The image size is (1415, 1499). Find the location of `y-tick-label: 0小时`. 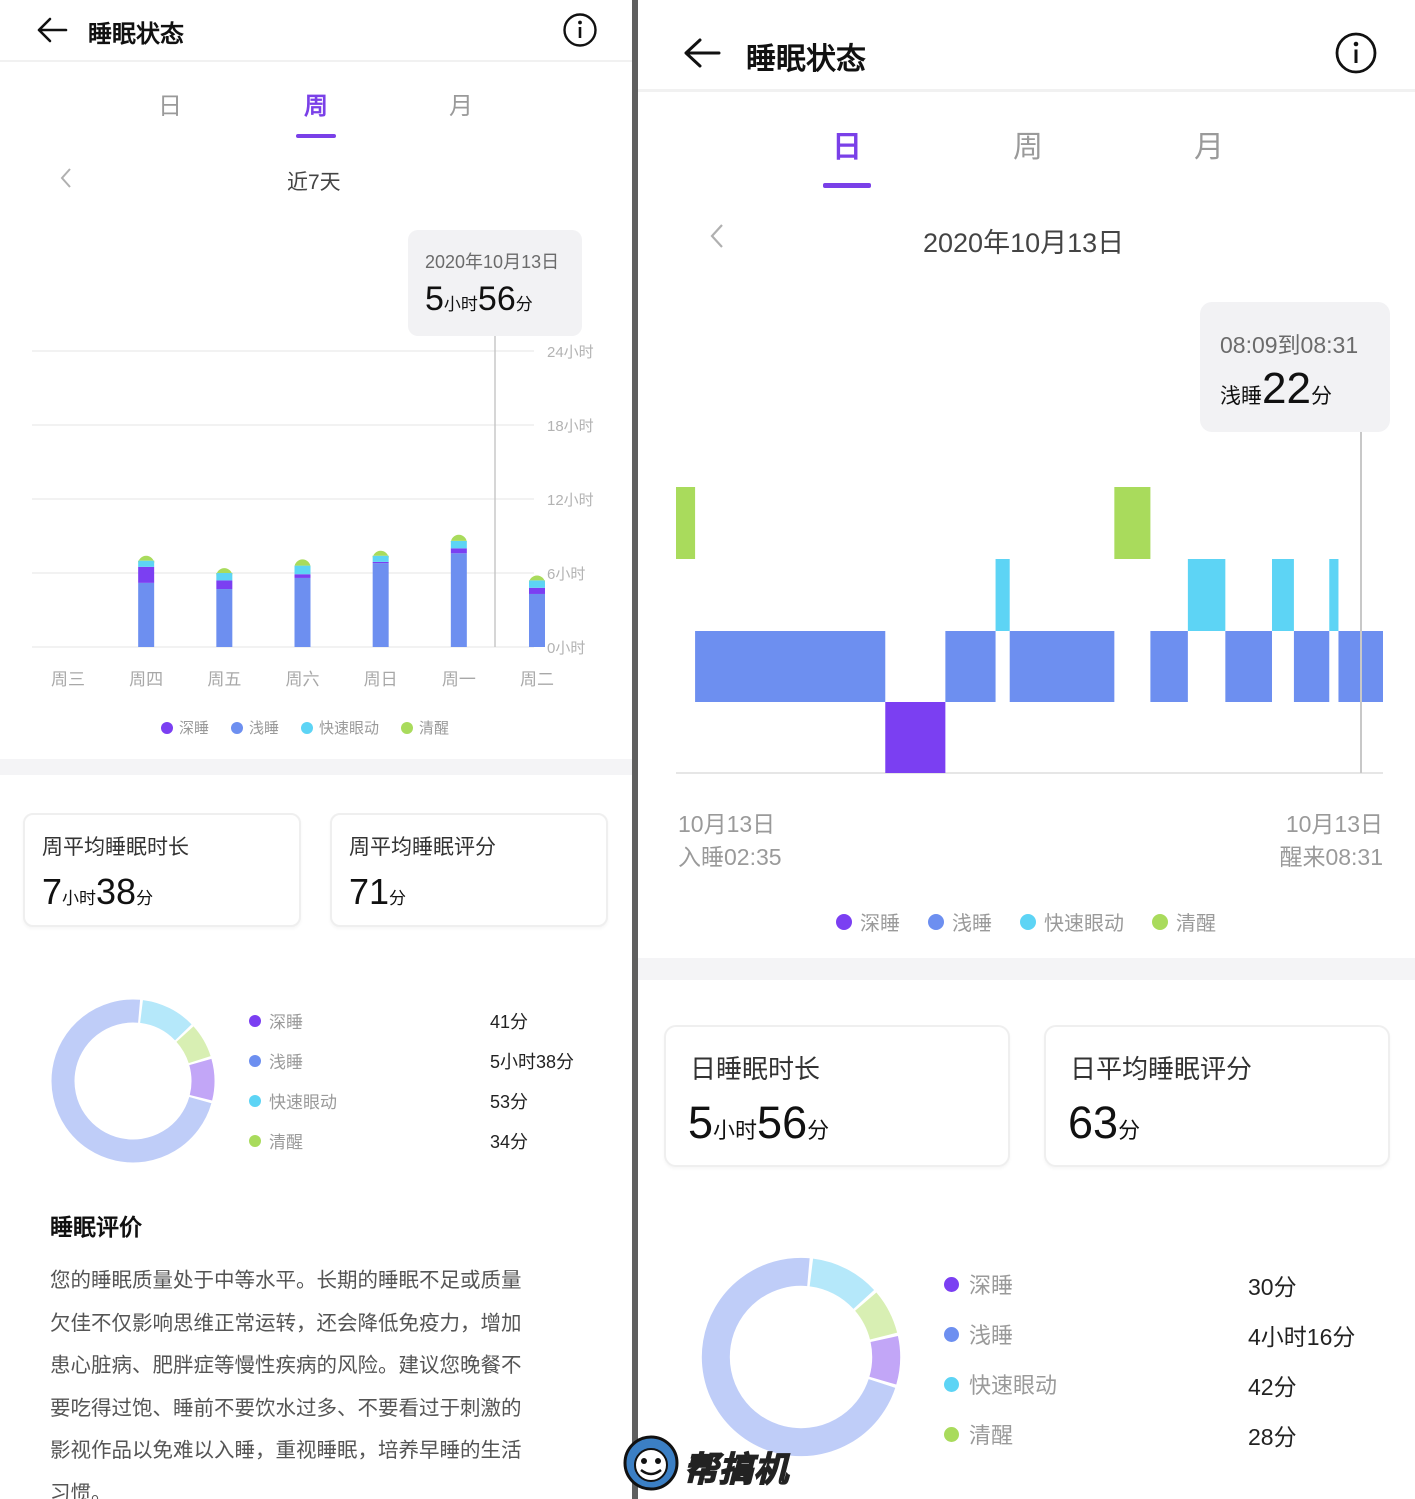

y-tick-label: 0小时 is located at coordinates (566, 648).